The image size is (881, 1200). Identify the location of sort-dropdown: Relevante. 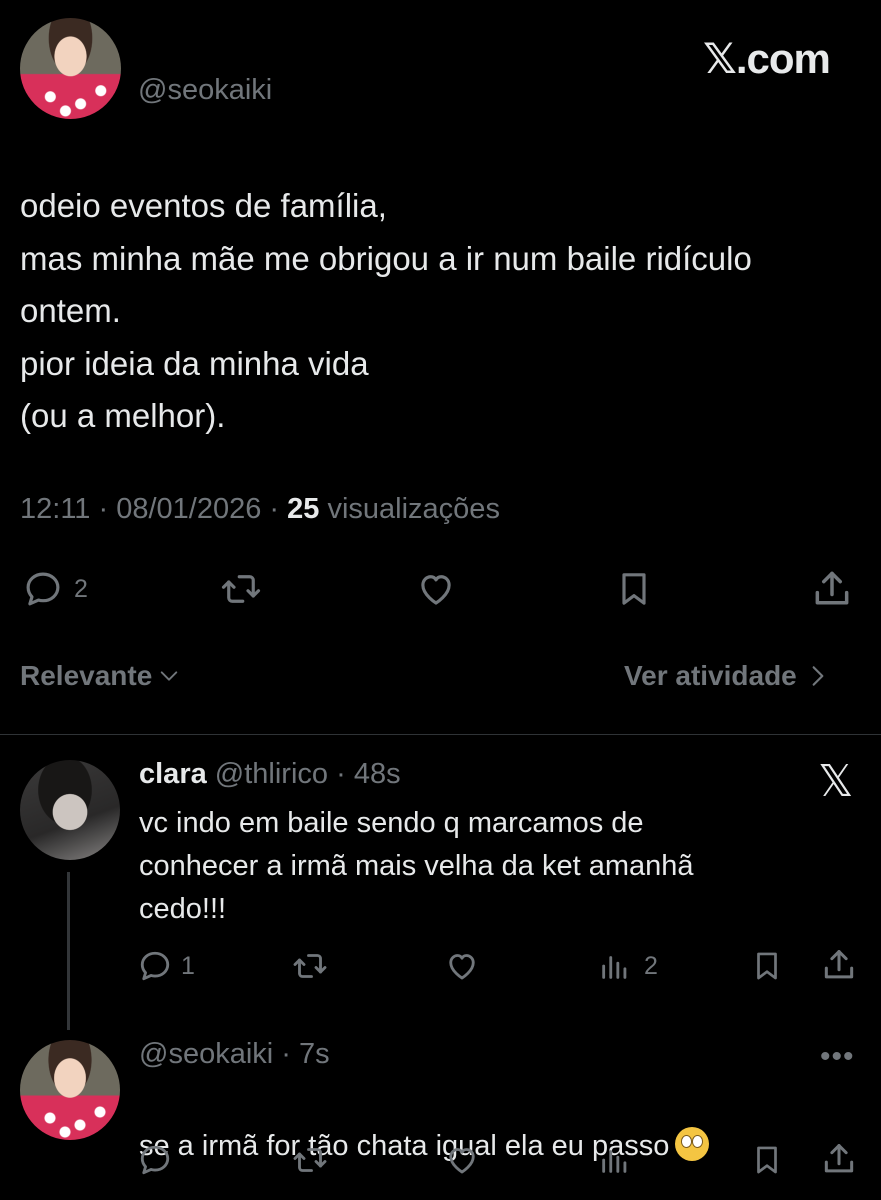
(102, 676).